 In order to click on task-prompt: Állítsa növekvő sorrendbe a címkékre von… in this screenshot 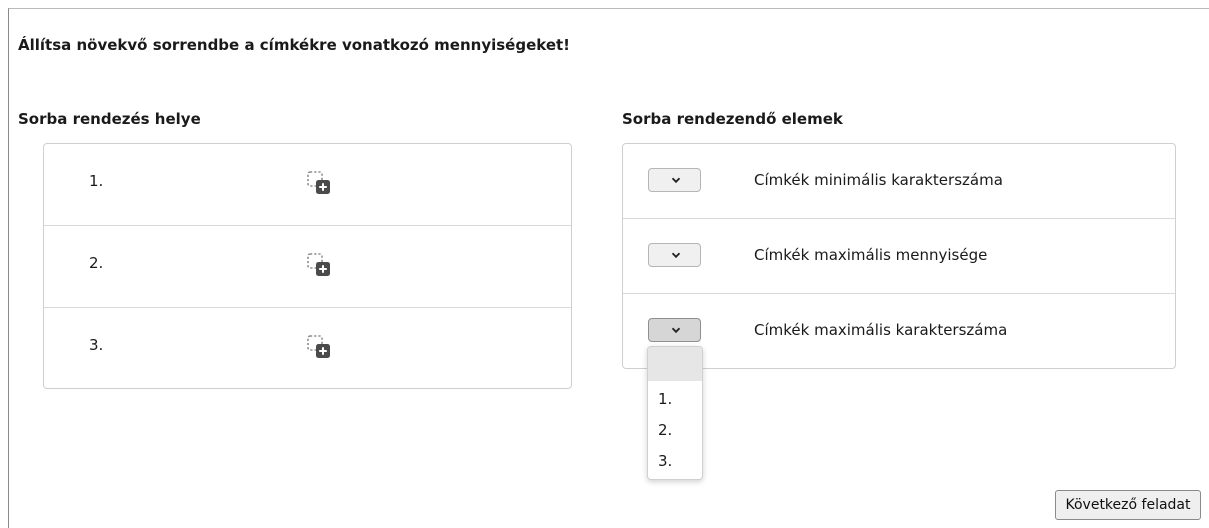, I will do `click(294, 45)`.